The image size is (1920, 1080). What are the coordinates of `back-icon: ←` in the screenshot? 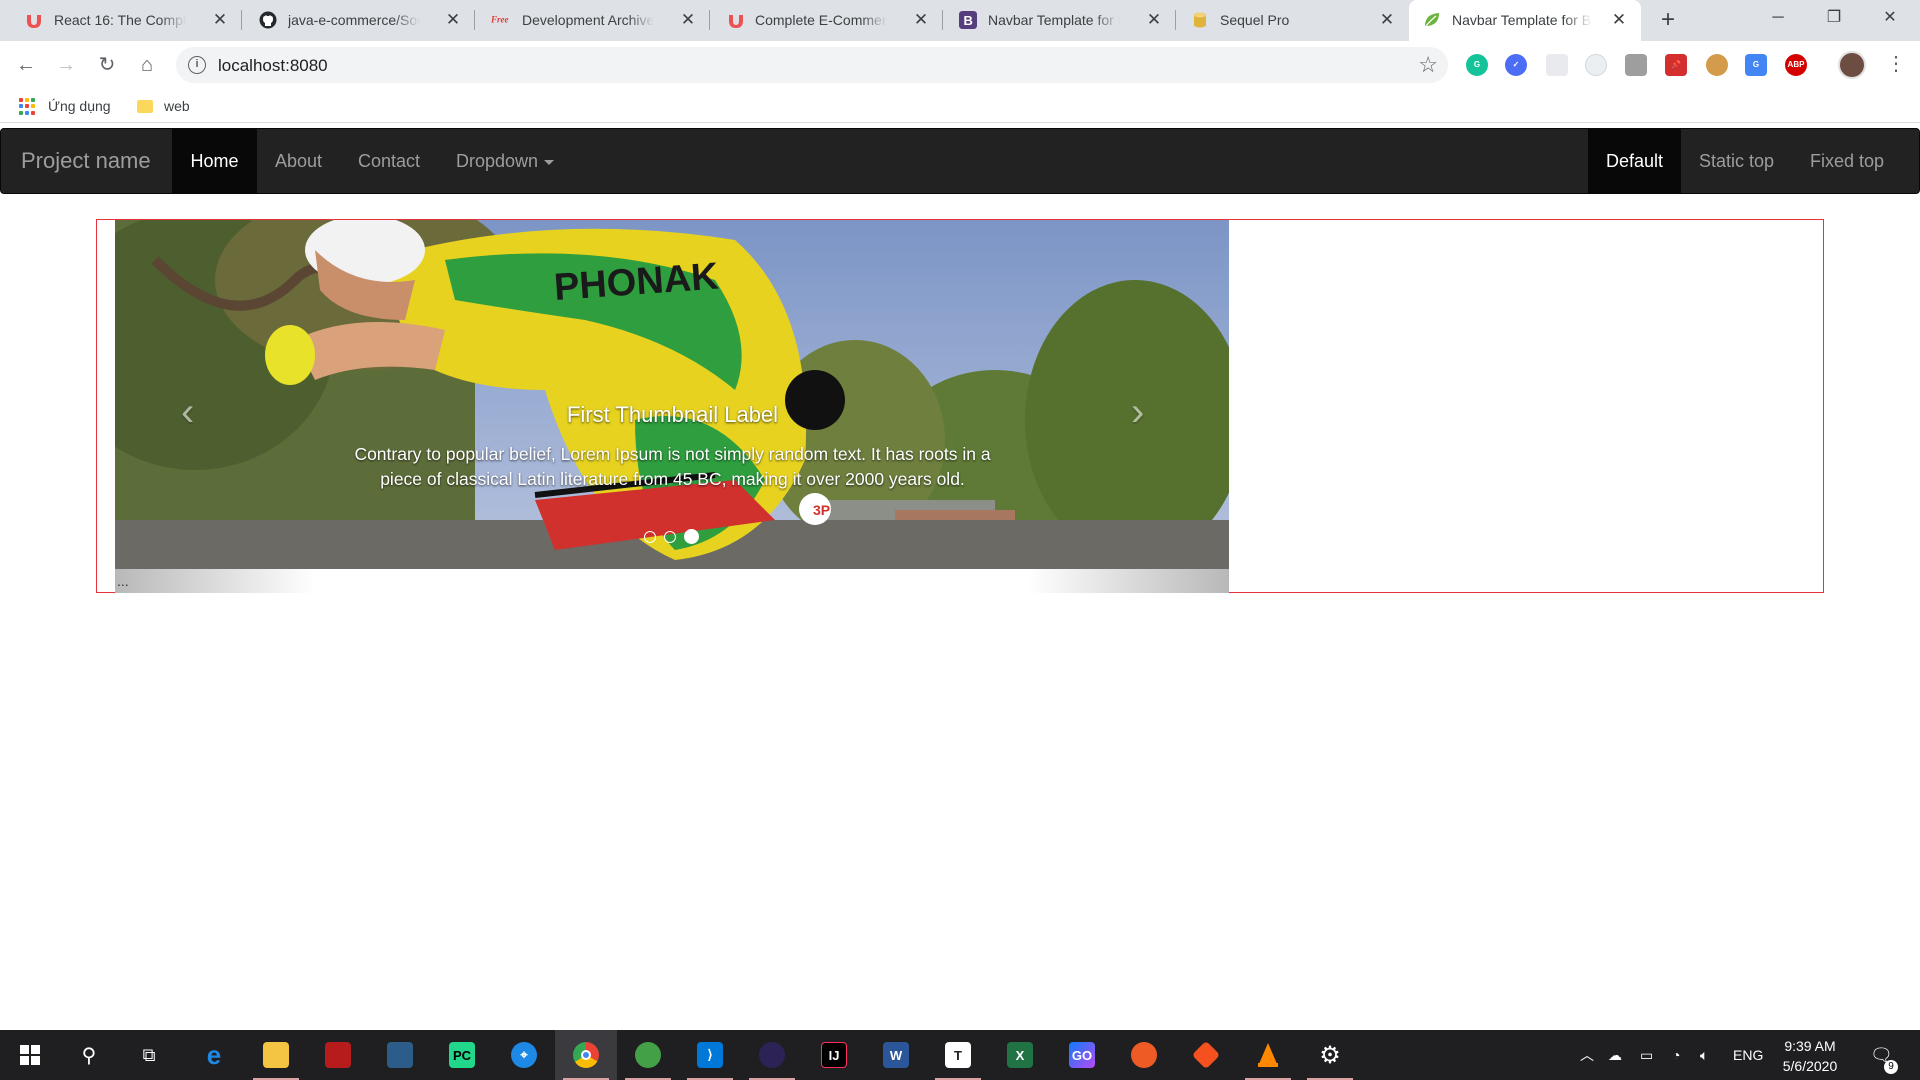 It's located at (26, 65).